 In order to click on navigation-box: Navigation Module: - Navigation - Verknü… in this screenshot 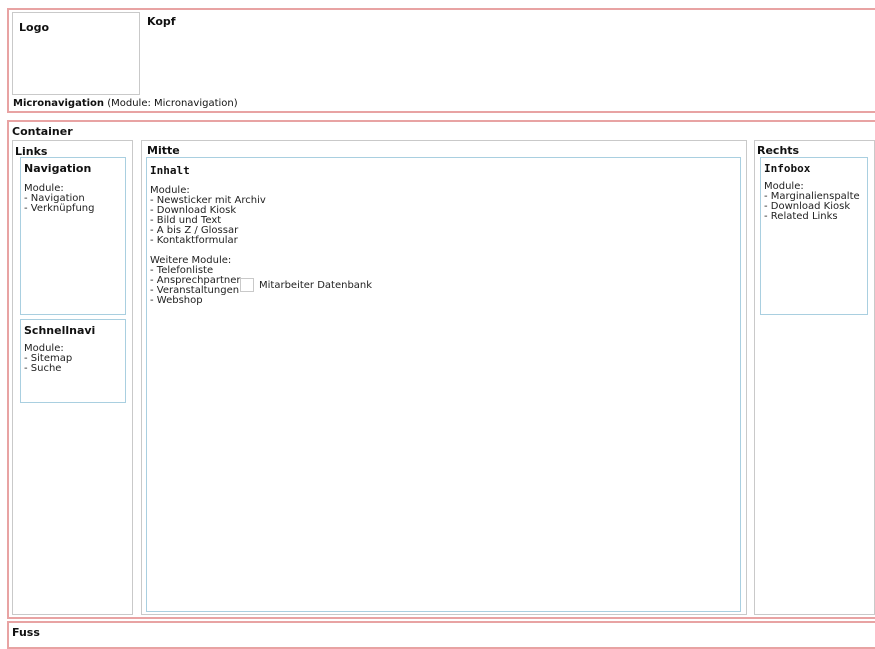, I will do `click(73, 236)`.